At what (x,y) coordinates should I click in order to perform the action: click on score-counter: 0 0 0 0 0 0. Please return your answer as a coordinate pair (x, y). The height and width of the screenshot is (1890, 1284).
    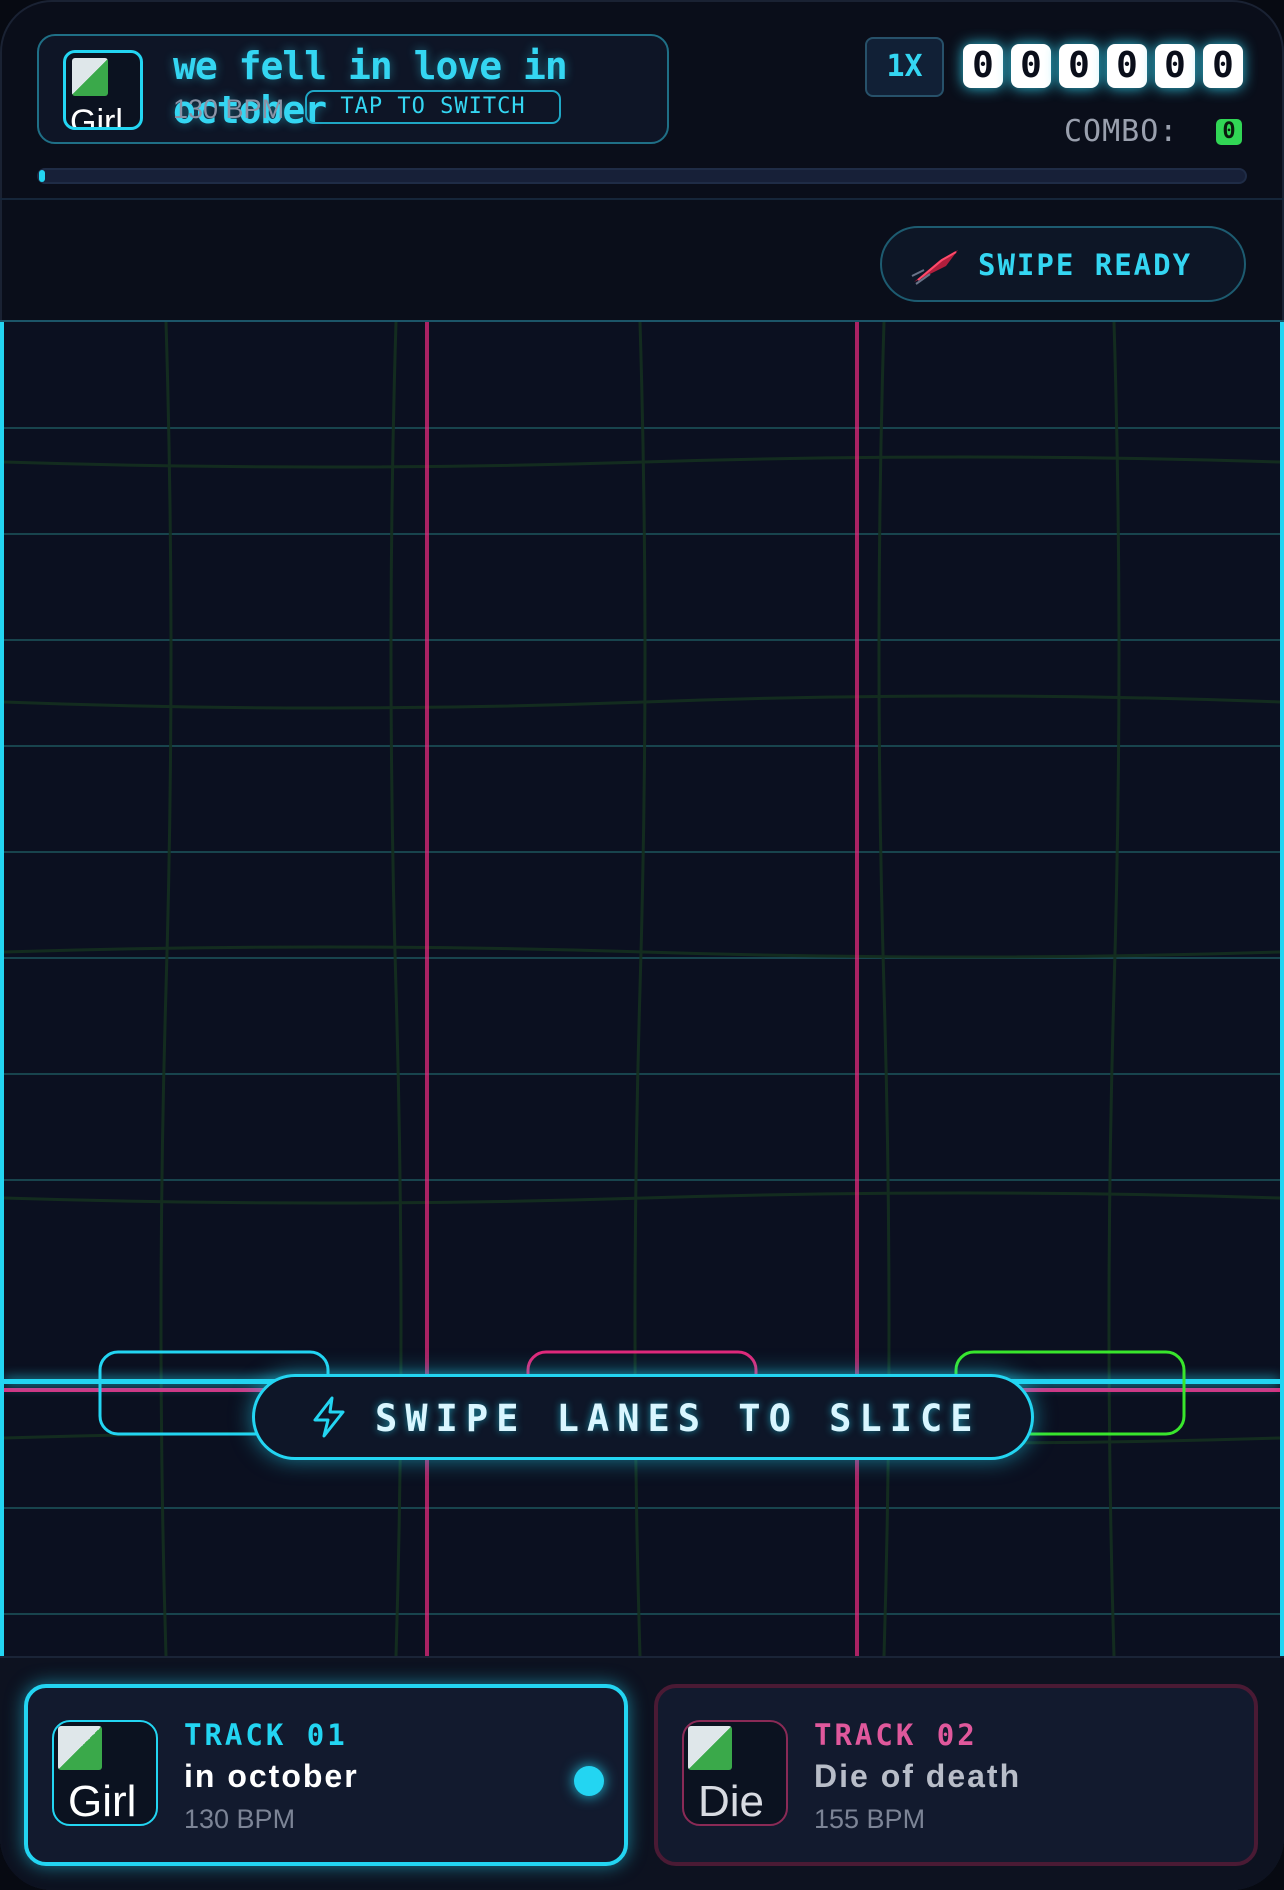
    Looking at the image, I should click on (1103, 66).